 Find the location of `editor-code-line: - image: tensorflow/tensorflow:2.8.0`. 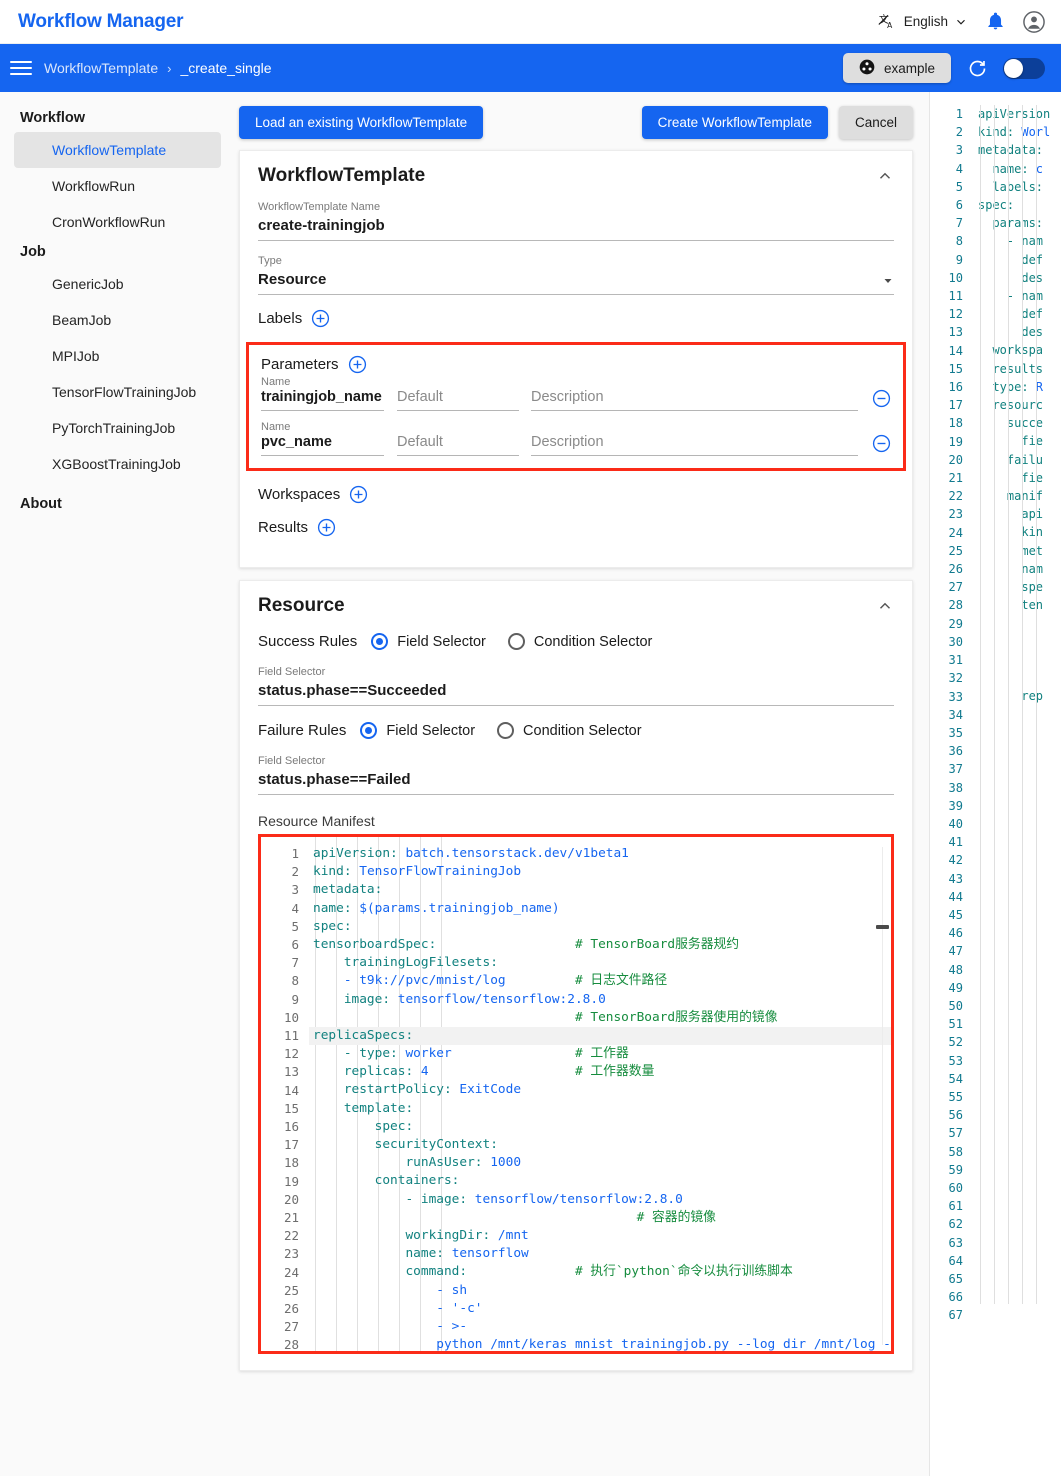

editor-code-line: - image: tensorflow/tensorflow:2.8.0 is located at coordinates (600, 1200).